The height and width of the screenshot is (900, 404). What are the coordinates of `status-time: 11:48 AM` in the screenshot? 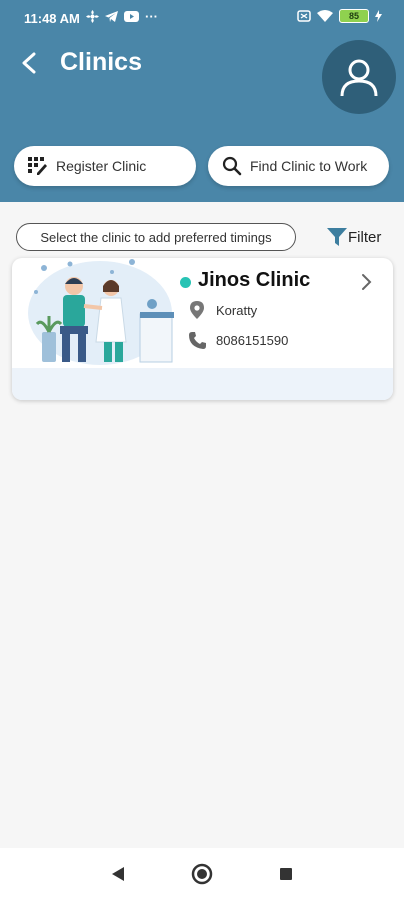 It's located at (52, 18).